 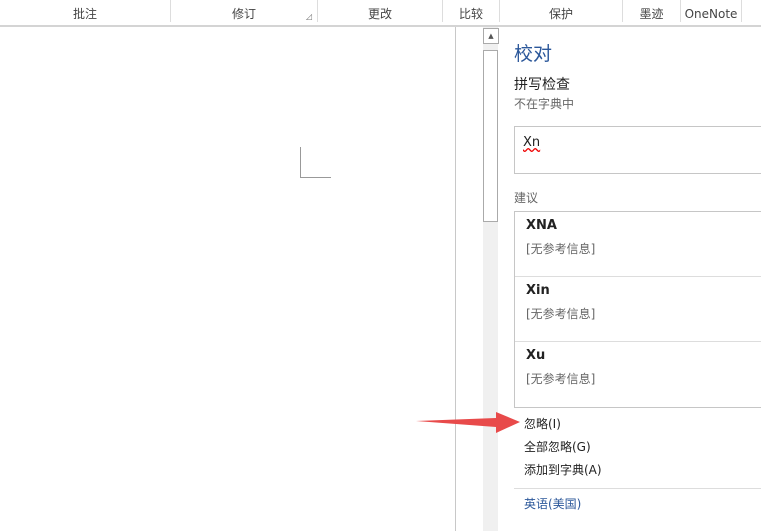 I want to click on page-margin-corner, so click(x=315, y=162).